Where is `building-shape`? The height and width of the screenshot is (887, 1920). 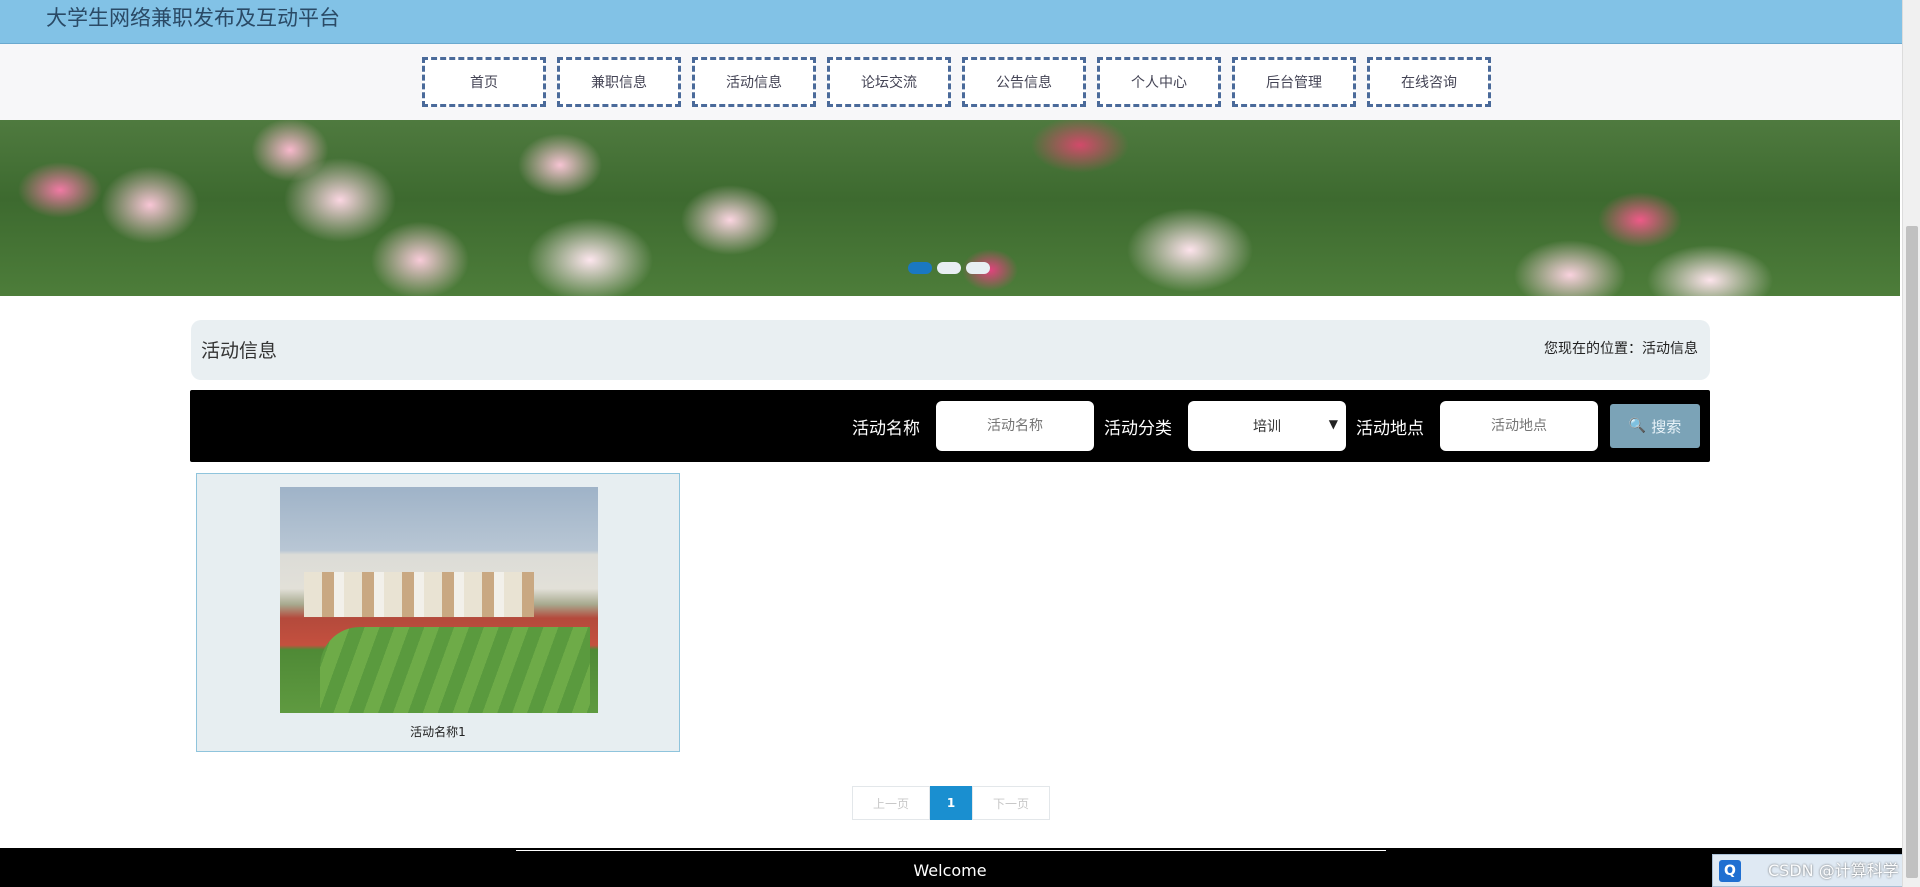 building-shape is located at coordinates (419, 594).